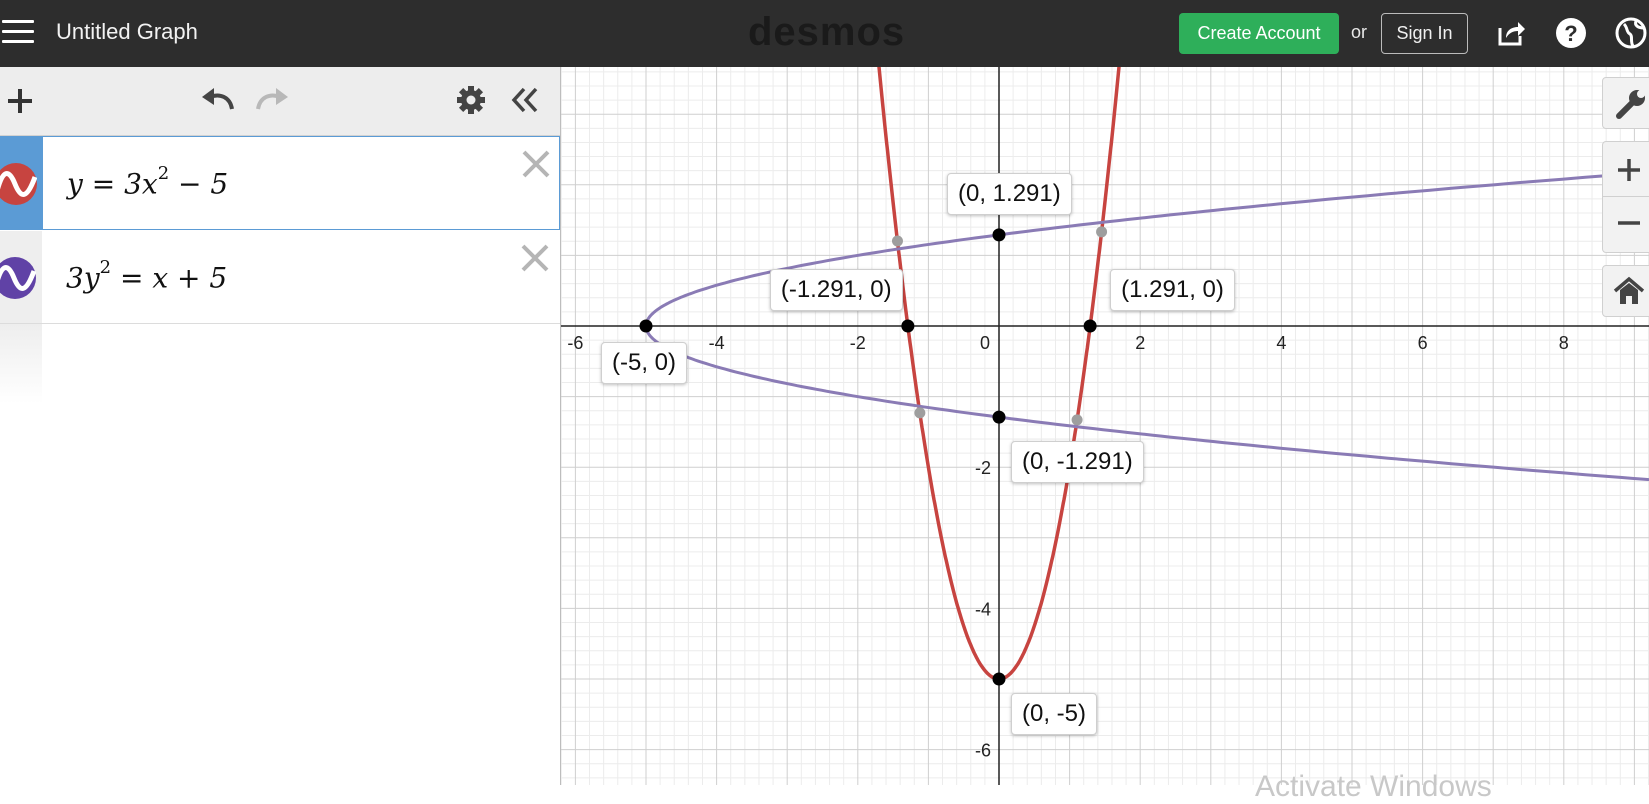  What do you see at coordinates (1259, 33) in the screenshot?
I see `create-account-button: Create Account` at bounding box center [1259, 33].